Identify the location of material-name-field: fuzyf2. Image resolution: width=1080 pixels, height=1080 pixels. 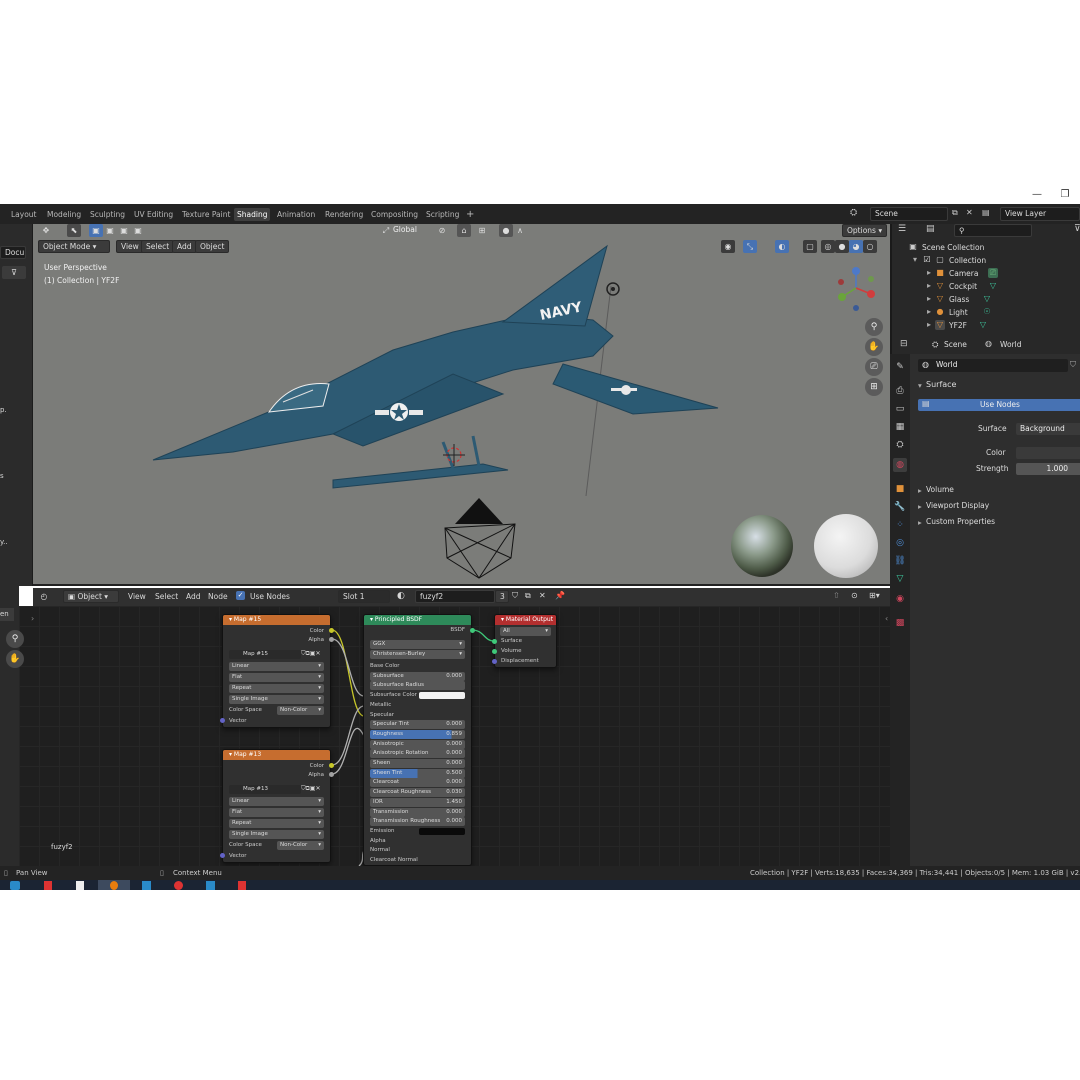
(455, 596).